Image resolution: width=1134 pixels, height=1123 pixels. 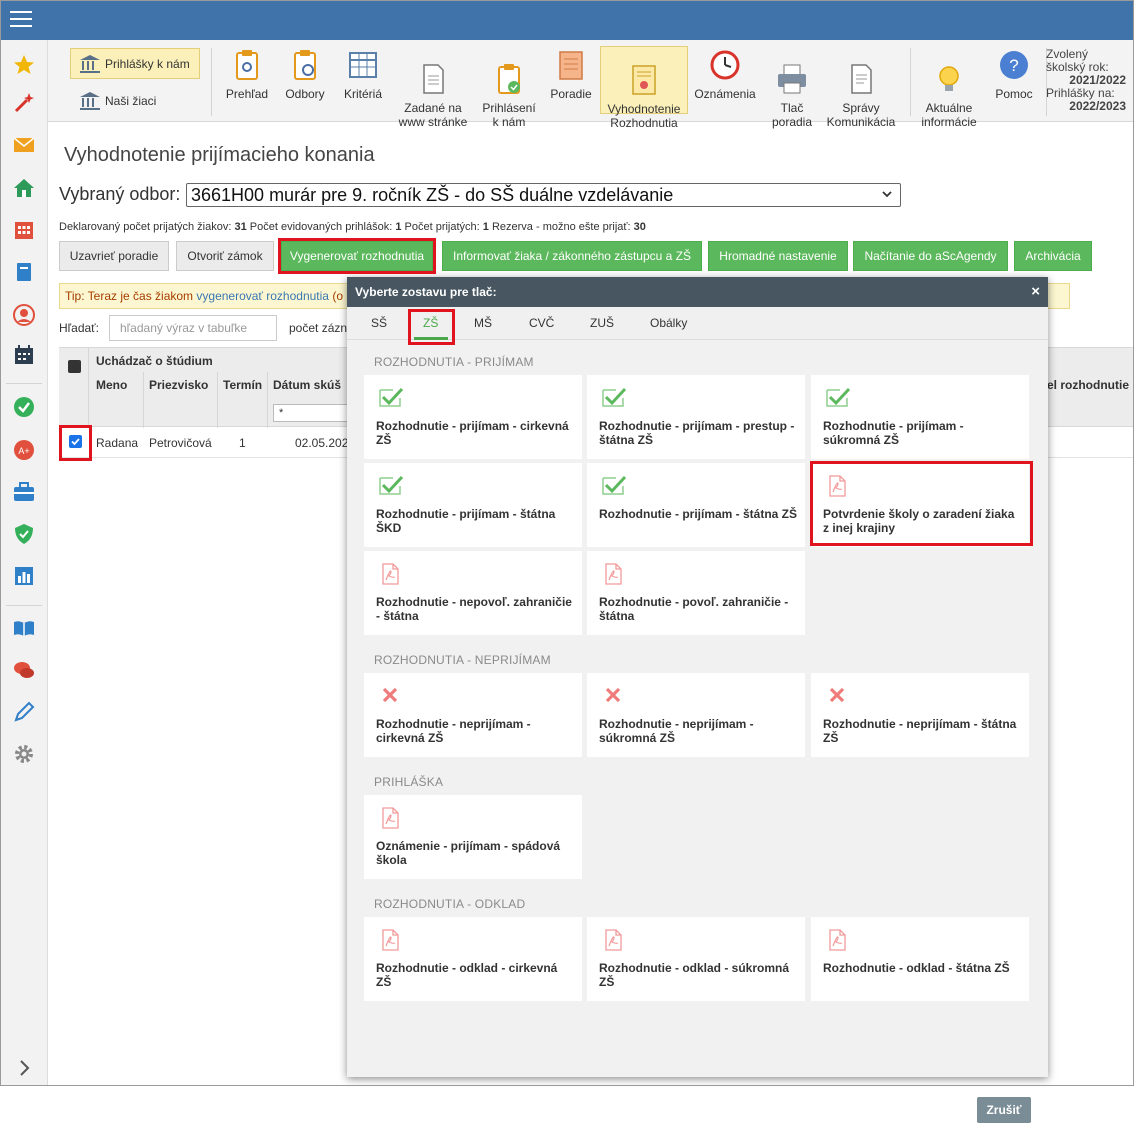 What do you see at coordinates (24, 230) in the screenshot?
I see `calendar-grid-icon` at bounding box center [24, 230].